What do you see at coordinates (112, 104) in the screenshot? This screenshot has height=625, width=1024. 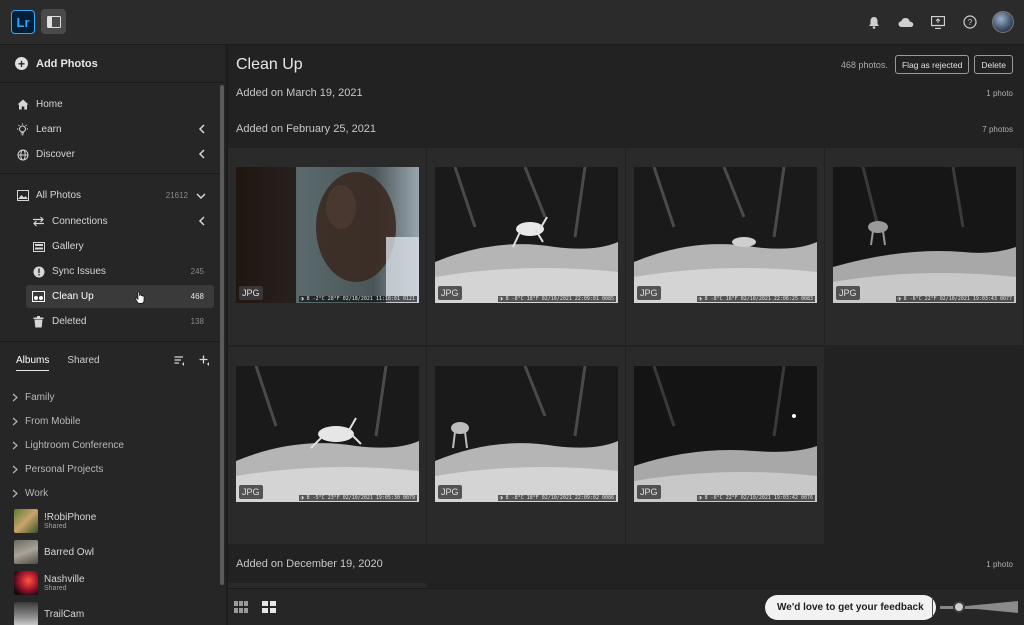 I see `sidebar-item-home: Home` at bounding box center [112, 104].